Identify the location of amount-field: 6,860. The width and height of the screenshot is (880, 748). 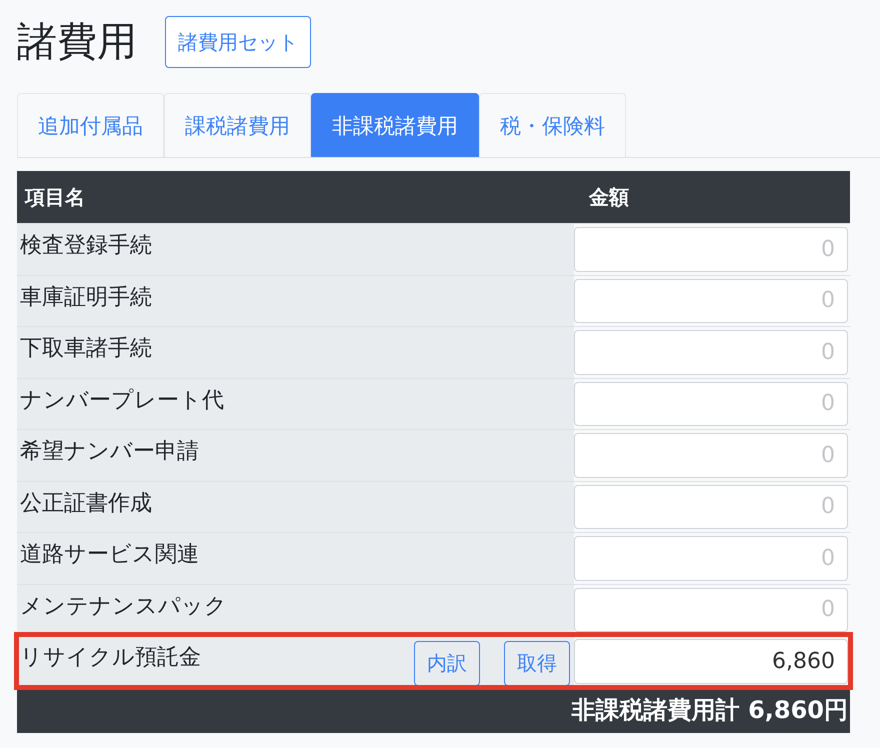
(711, 661).